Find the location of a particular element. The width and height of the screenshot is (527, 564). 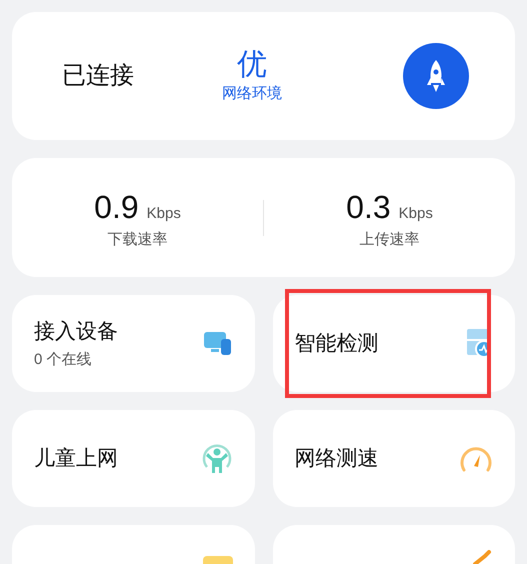

feature-tile: 接入设备 0 个在线 is located at coordinates (133, 343).